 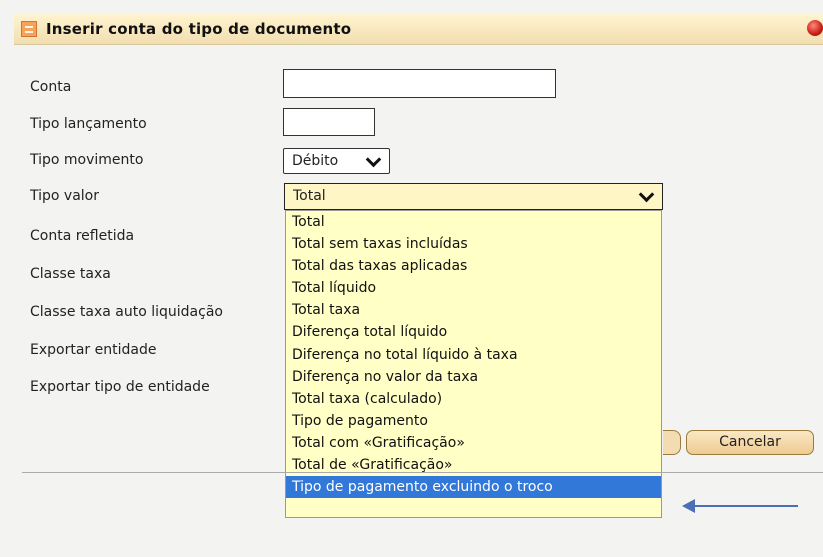 What do you see at coordinates (126, 312) in the screenshot?
I see `label-classe-taxa-auto-liquidacao: Classe taxa auto liquidação` at bounding box center [126, 312].